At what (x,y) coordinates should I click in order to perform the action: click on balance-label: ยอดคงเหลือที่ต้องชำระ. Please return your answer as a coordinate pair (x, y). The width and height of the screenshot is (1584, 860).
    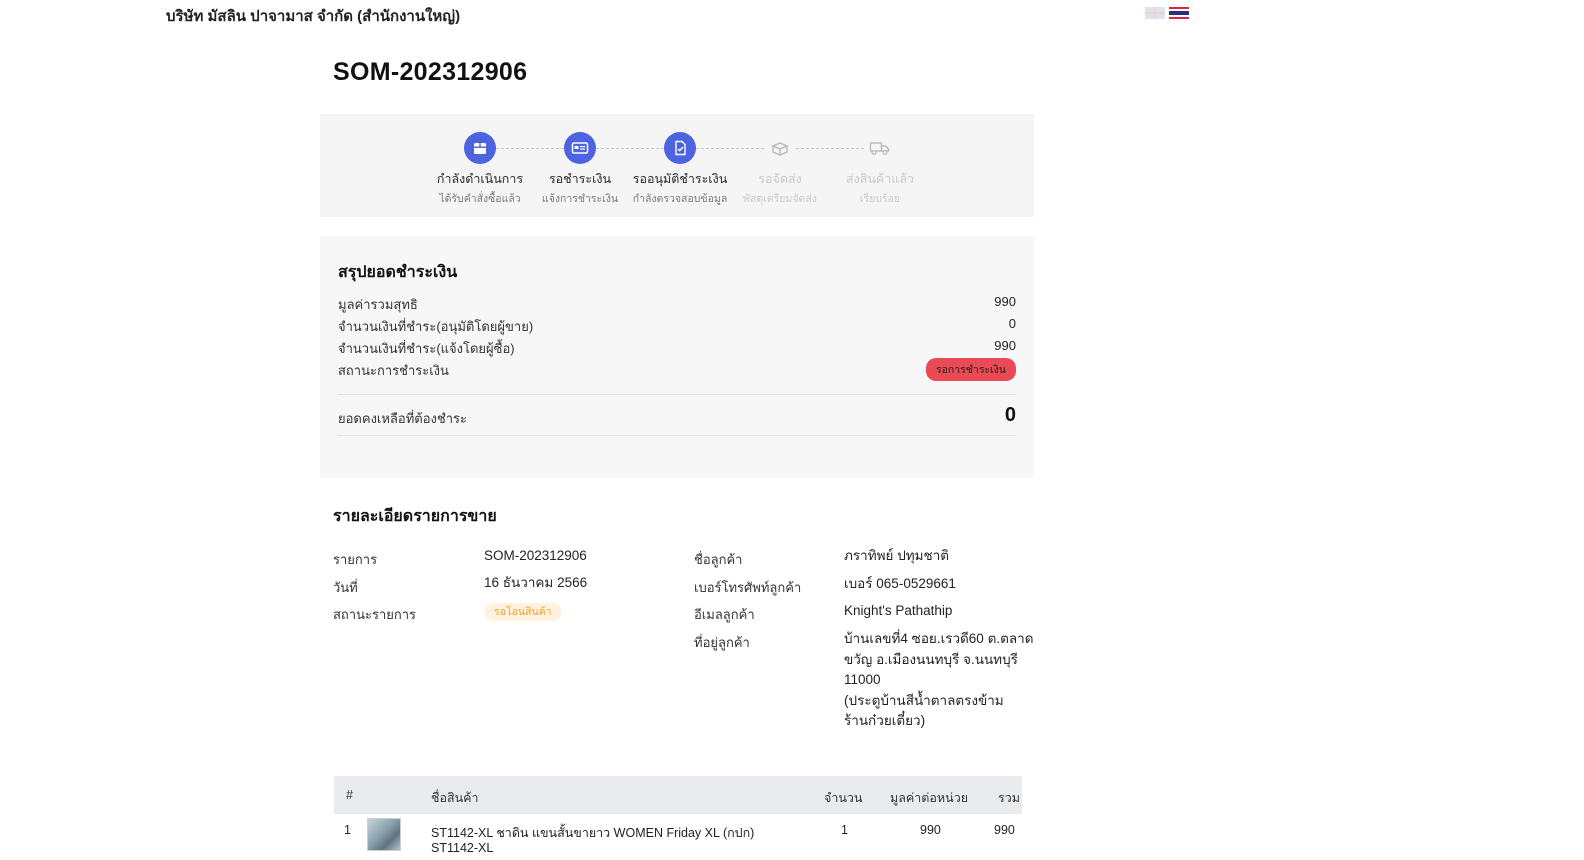
    Looking at the image, I should click on (402, 418).